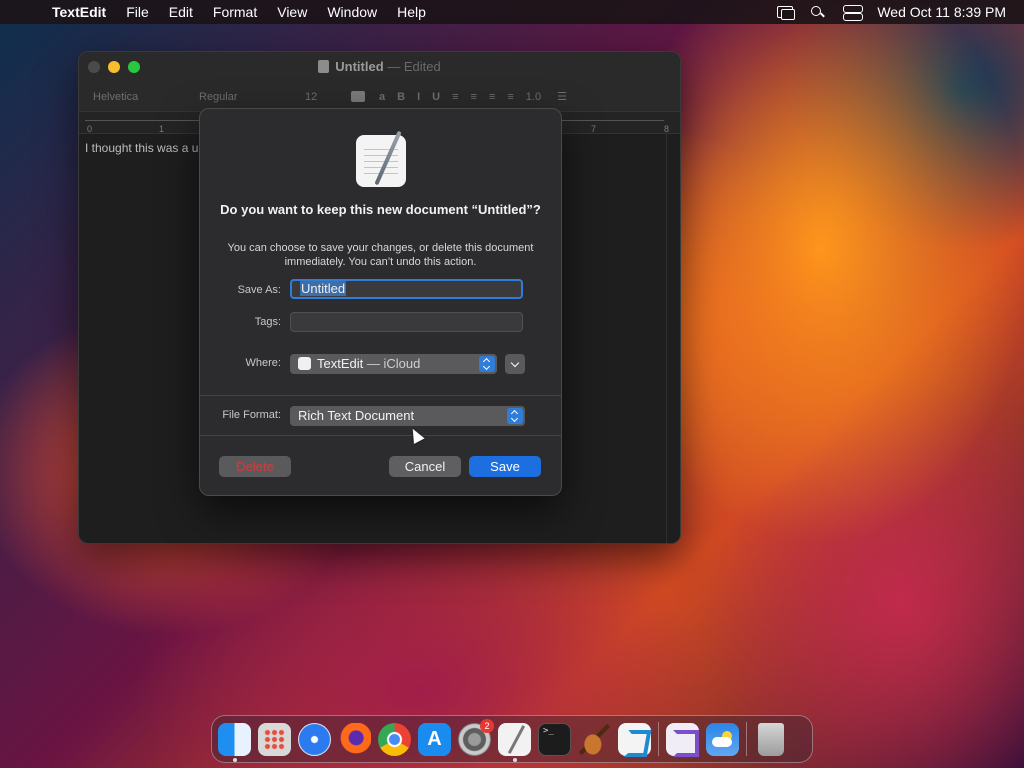  I want to click on cancel-button: Cancel, so click(425, 466).